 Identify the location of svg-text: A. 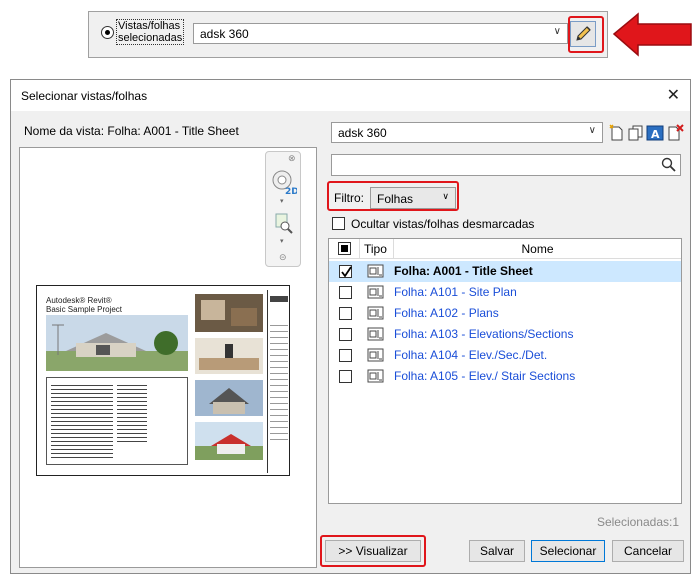
(655, 134).